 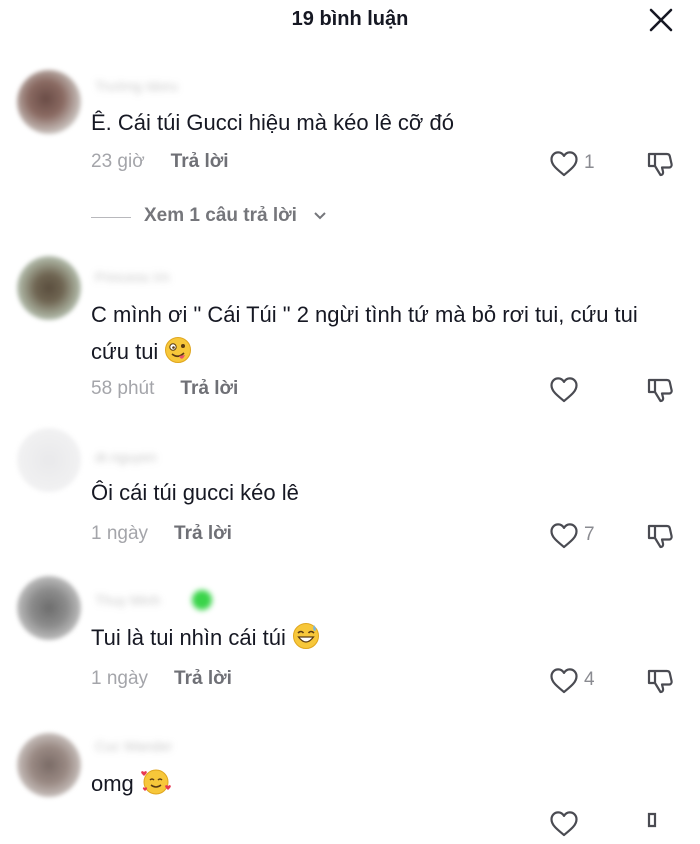 I want to click on close-button, so click(x=661, y=20).